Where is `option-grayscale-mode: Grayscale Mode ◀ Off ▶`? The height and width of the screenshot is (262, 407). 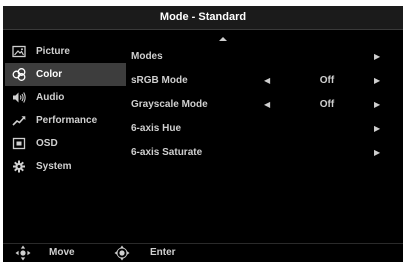 option-grayscale-mode: Grayscale Mode ◀ Off ▶ is located at coordinates (266, 105).